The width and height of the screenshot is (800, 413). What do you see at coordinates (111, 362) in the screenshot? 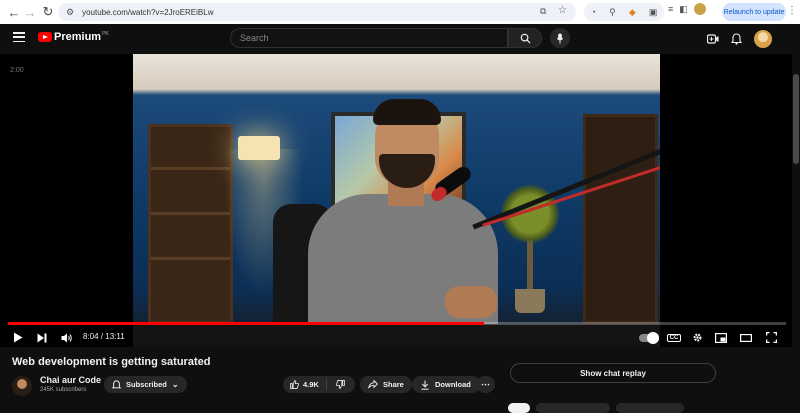
I see `video-title: Web development is getting saturated` at bounding box center [111, 362].